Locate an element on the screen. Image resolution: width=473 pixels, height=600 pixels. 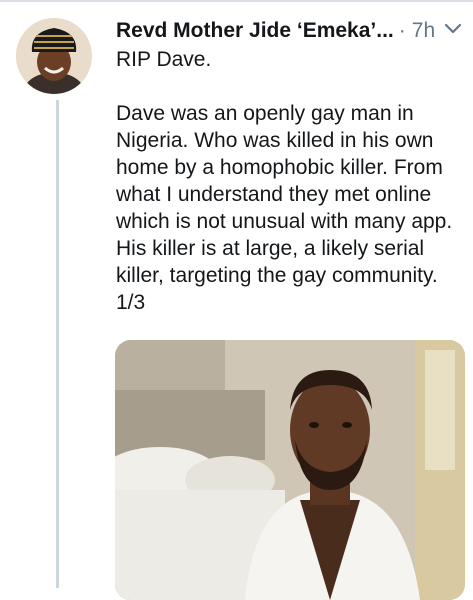
chevron-down-icon is located at coordinates (453, 28).